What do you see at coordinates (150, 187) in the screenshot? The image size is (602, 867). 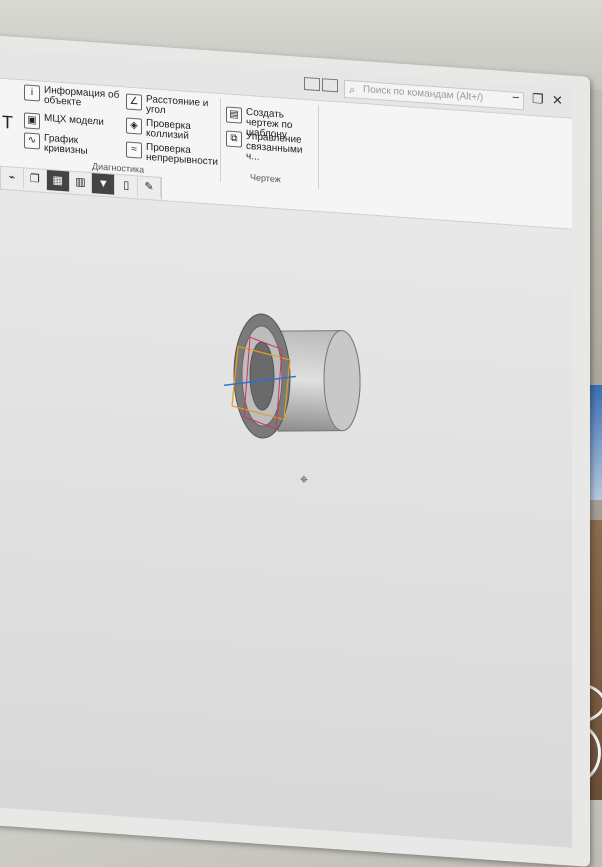 I see `pen-icon: ✎` at bounding box center [150, 187].